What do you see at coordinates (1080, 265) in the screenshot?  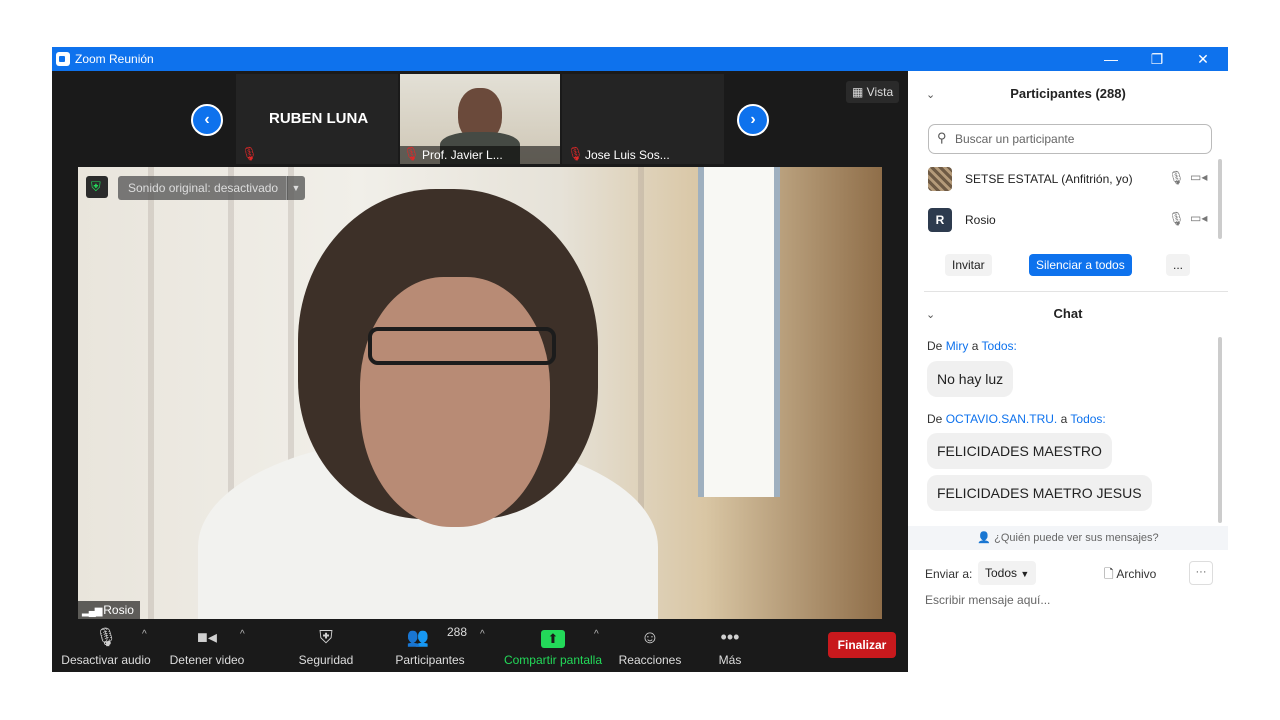 I see `mute-all-button: Silenciar a todos` at bounding box center [1080, 265].